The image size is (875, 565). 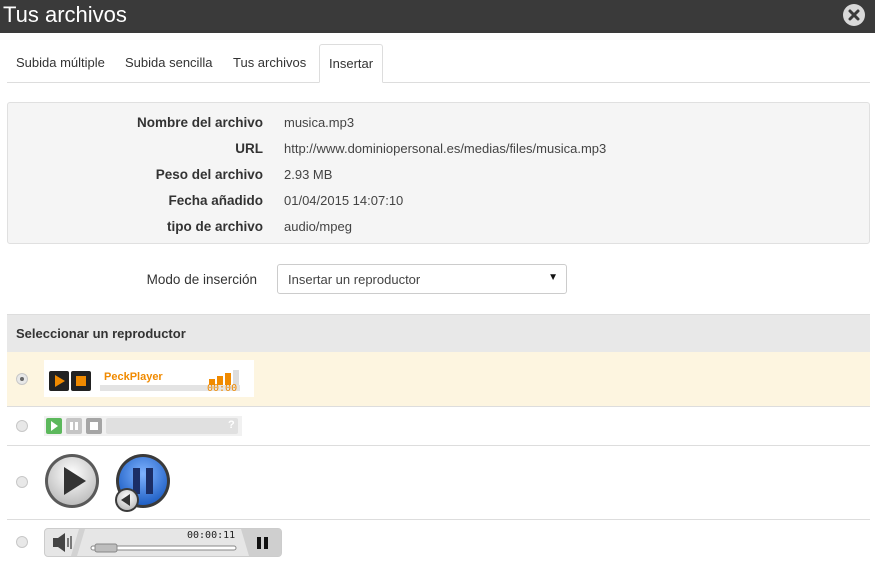 What do you see at coordinates (438, 426) in the screenshot?
I see `player-row-simple: ?` at bounding box center [438, 426].